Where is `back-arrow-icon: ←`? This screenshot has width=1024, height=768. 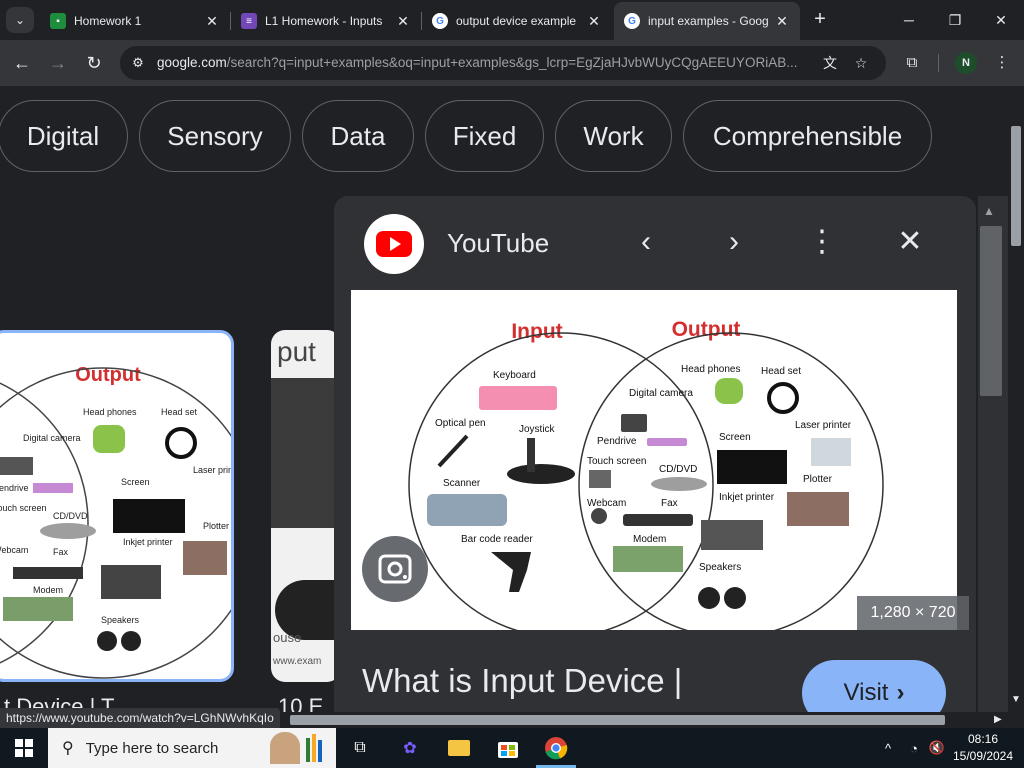
back-arrow-icon: ← is located at coordinates (22, 62).